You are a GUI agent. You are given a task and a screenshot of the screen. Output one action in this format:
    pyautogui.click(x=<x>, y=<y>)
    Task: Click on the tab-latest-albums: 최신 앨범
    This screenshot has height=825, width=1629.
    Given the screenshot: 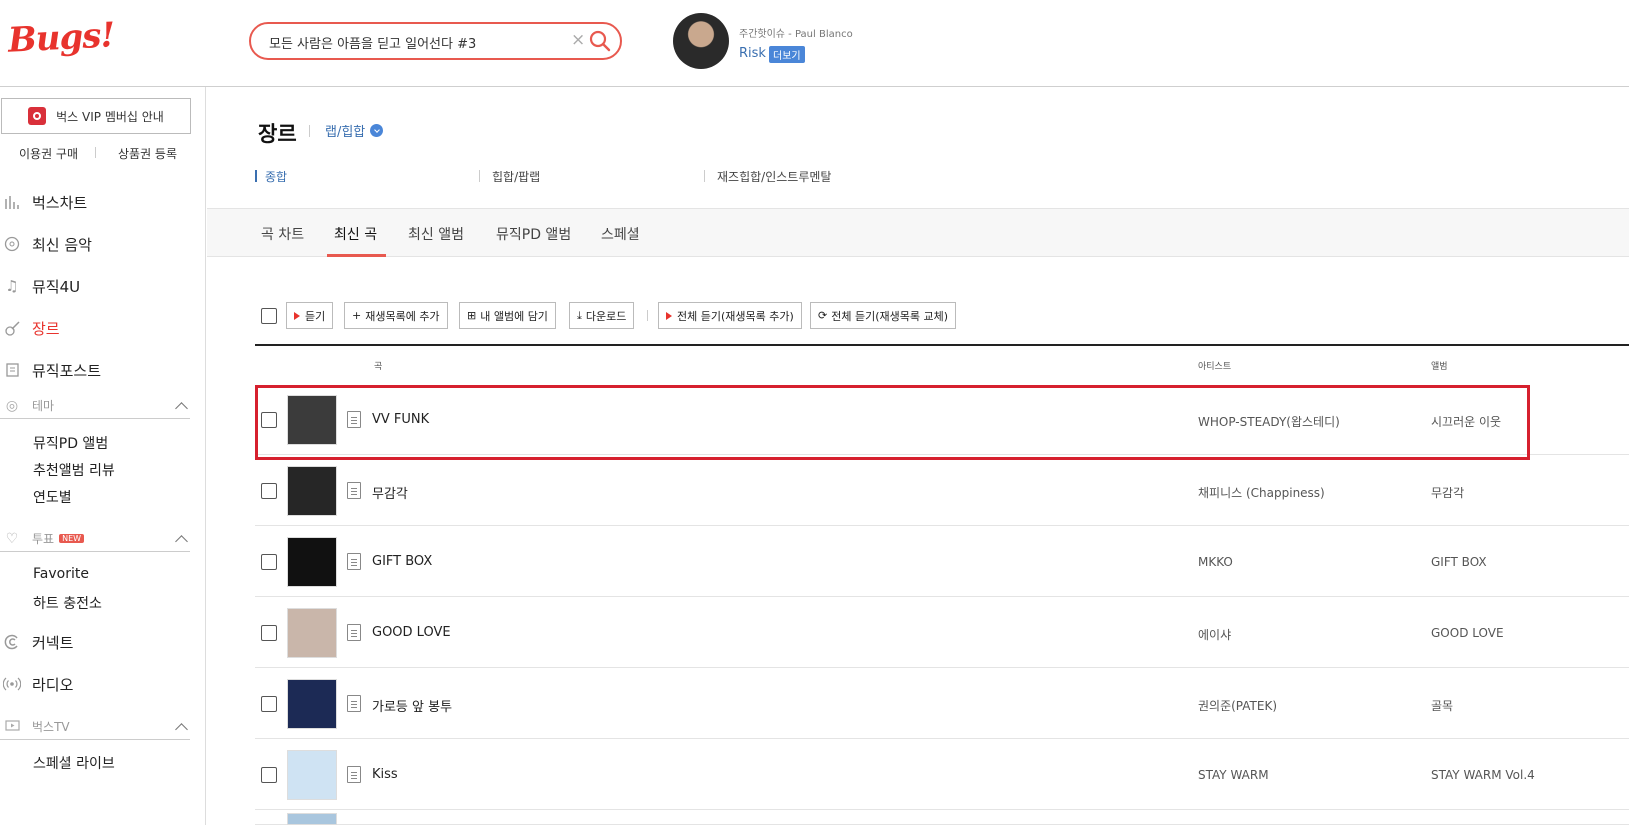 What is the action you would take?
    pyautogui.click(x=436, y=234)
    